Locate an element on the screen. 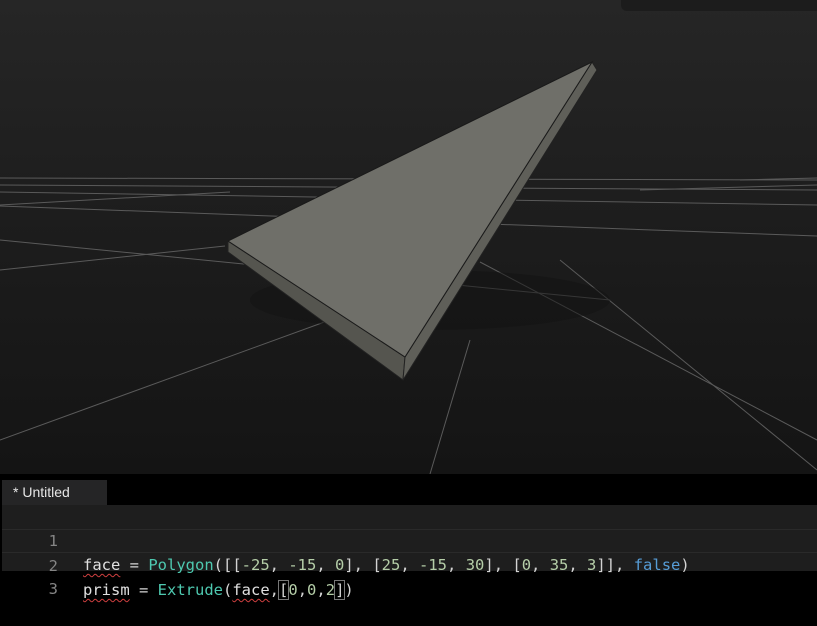 The image size is (817, 626). line-number: 3 is located at coordinates (53, 589).